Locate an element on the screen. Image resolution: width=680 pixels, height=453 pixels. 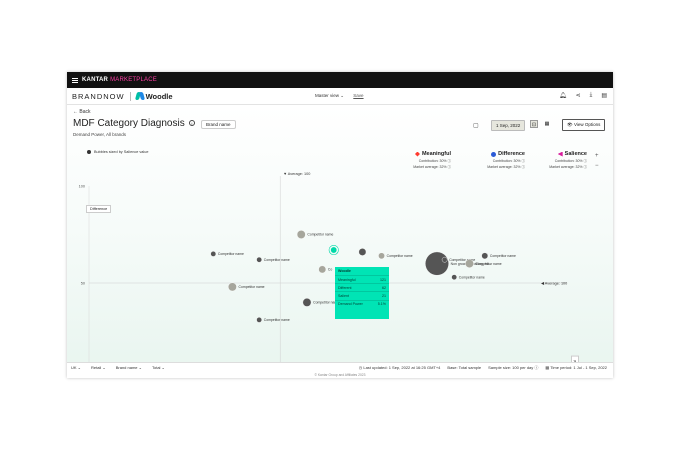
zoom-in-button: + is located at coordinates (597, 156).